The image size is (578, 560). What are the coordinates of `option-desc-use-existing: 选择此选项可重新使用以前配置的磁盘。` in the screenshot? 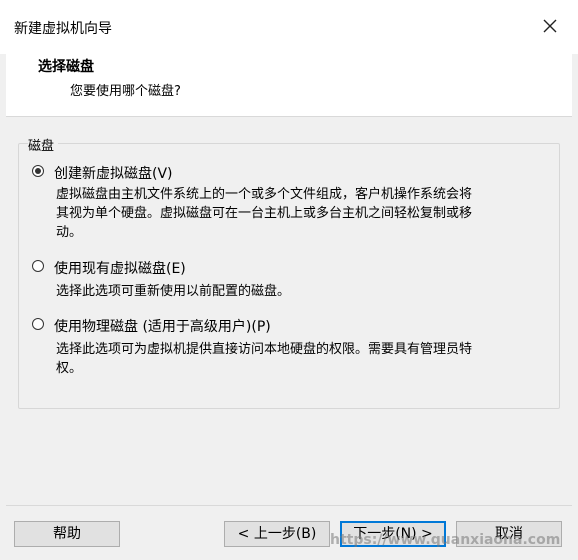 It's located at (286, 291).